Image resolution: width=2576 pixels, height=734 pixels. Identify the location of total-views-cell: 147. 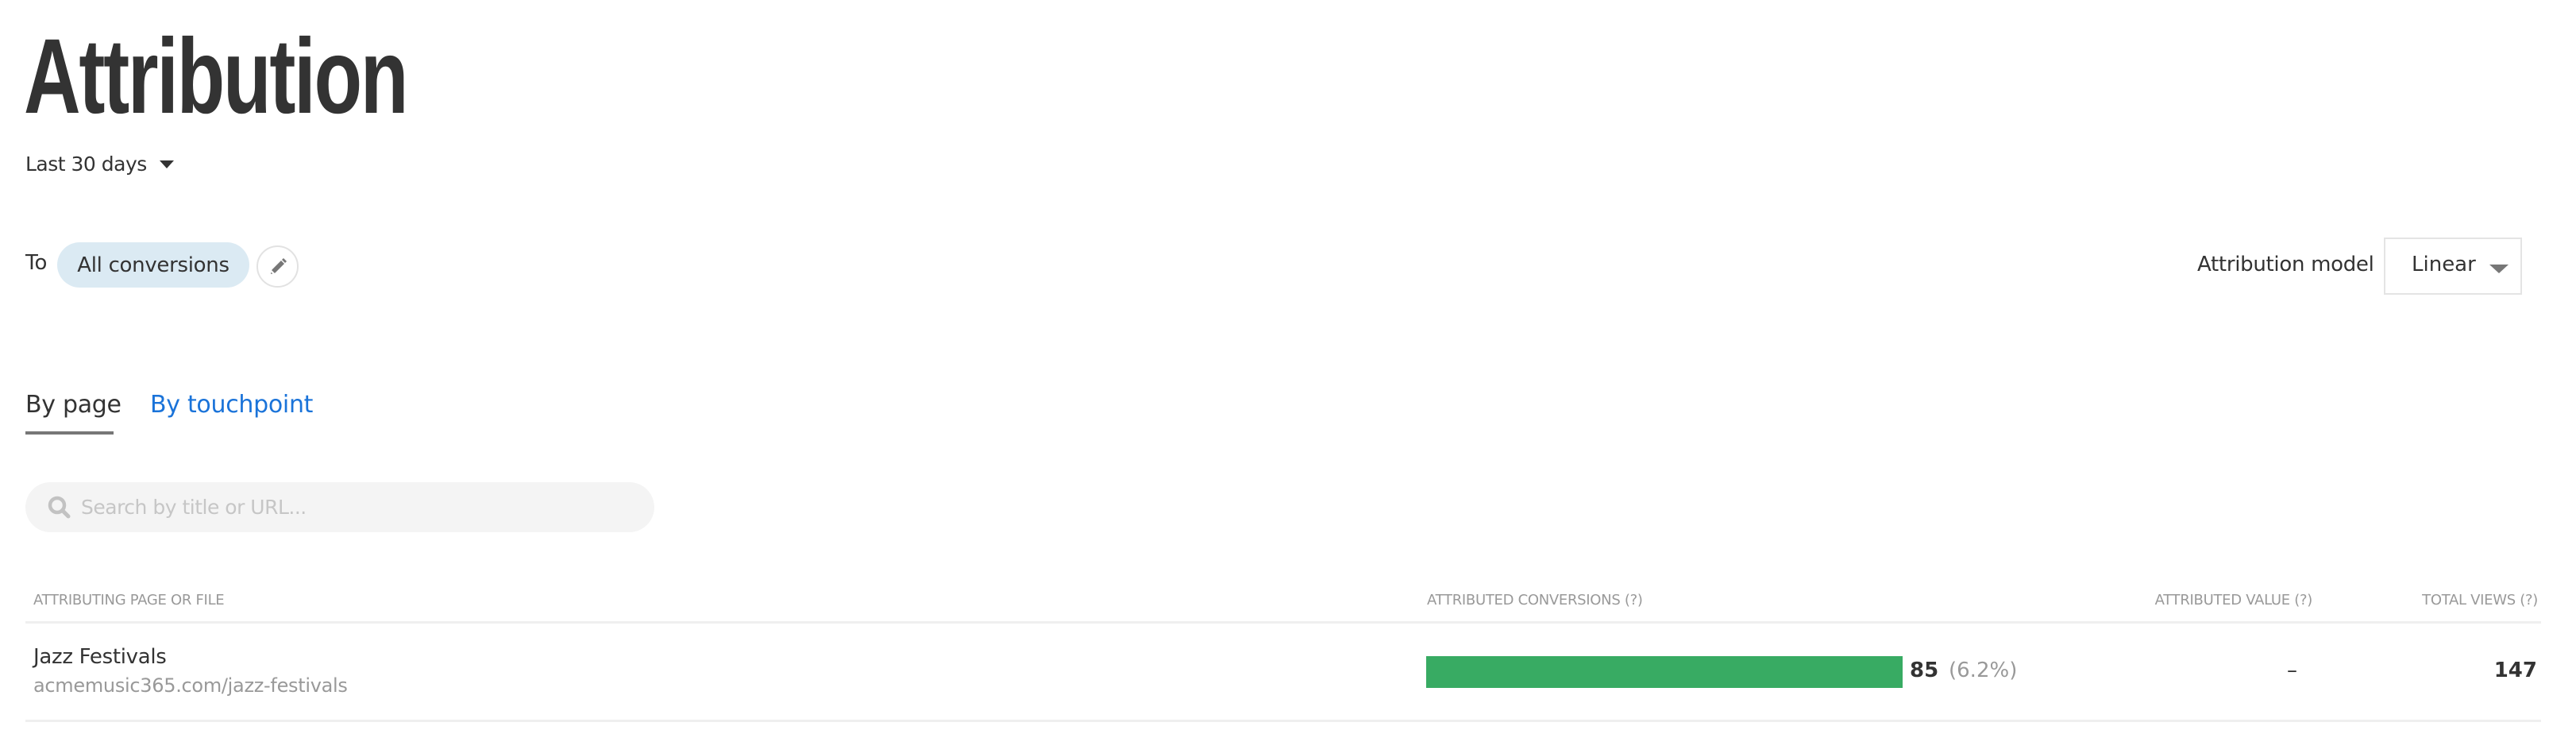
(2515, 670).